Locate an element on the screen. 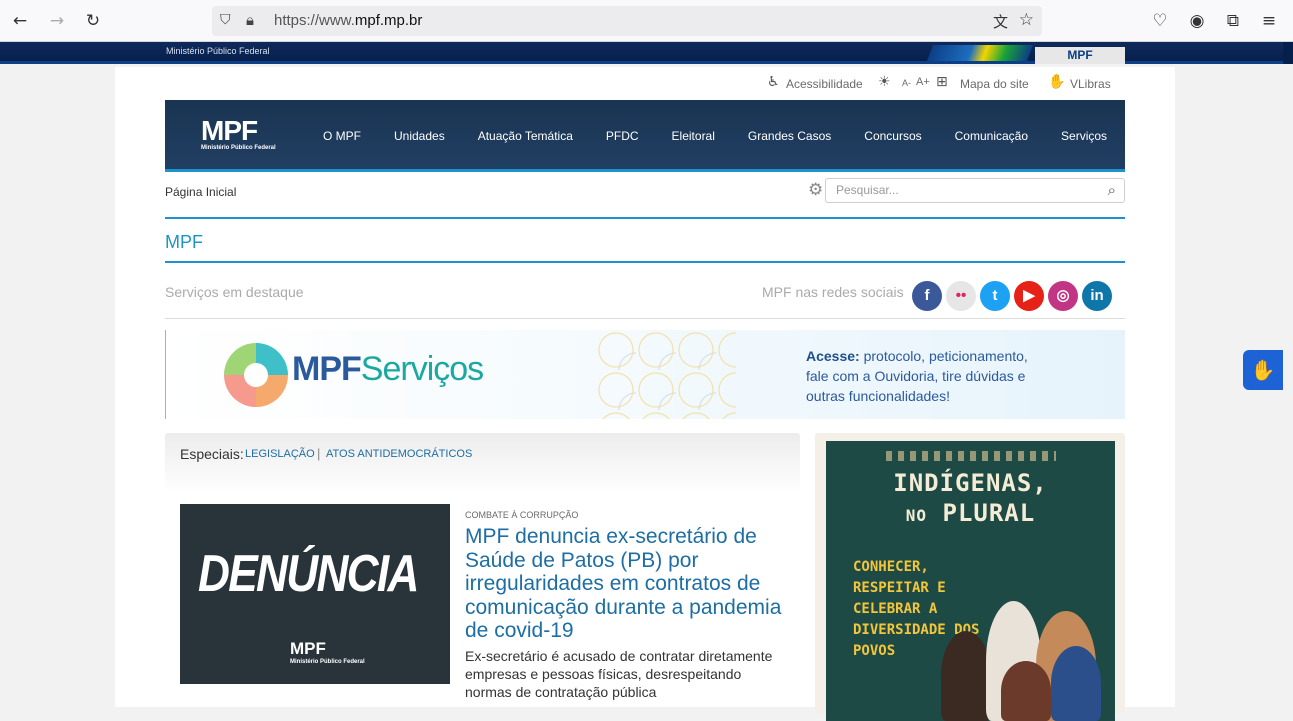 This screenshot has width=1293, height=721. menu-item-1: Unidades is located at coordinates (419, 136).